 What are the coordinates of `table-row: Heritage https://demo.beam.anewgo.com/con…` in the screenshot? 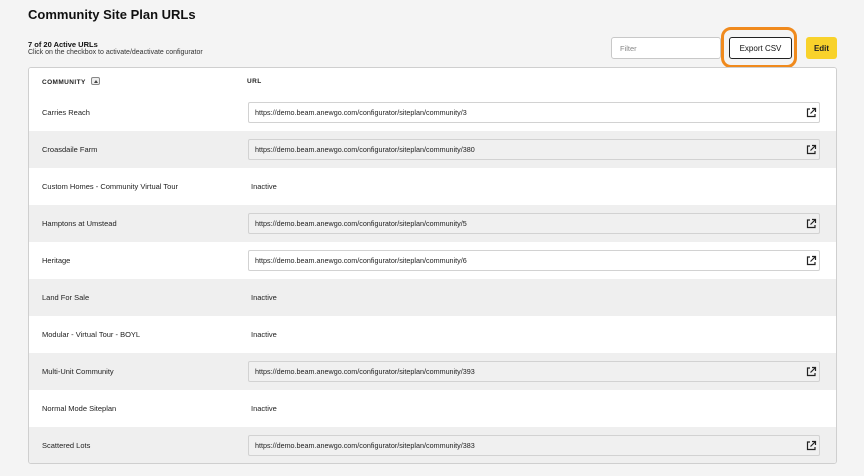 It's located at (432, 260).